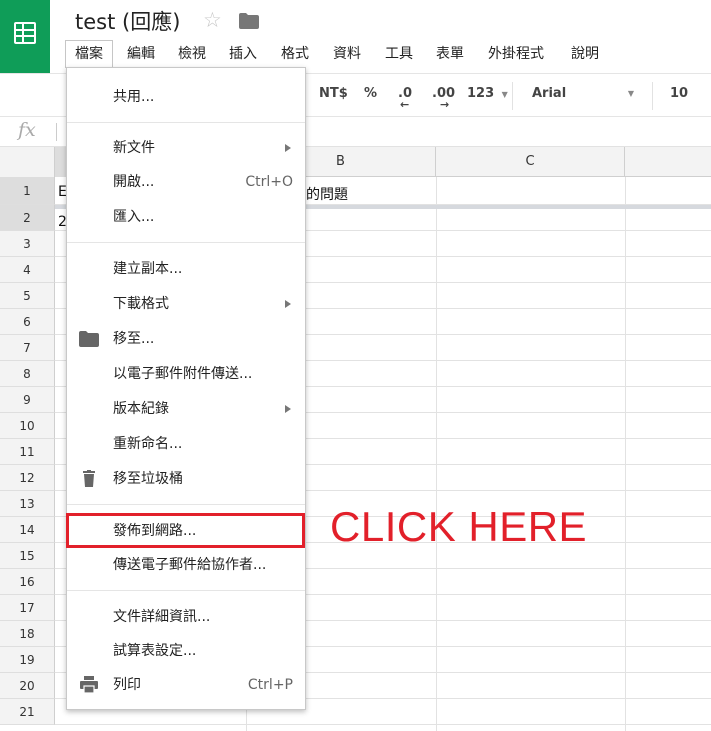 The image size is (711, 731). I want to click on menu-view: 檢視, so click(192, 54).